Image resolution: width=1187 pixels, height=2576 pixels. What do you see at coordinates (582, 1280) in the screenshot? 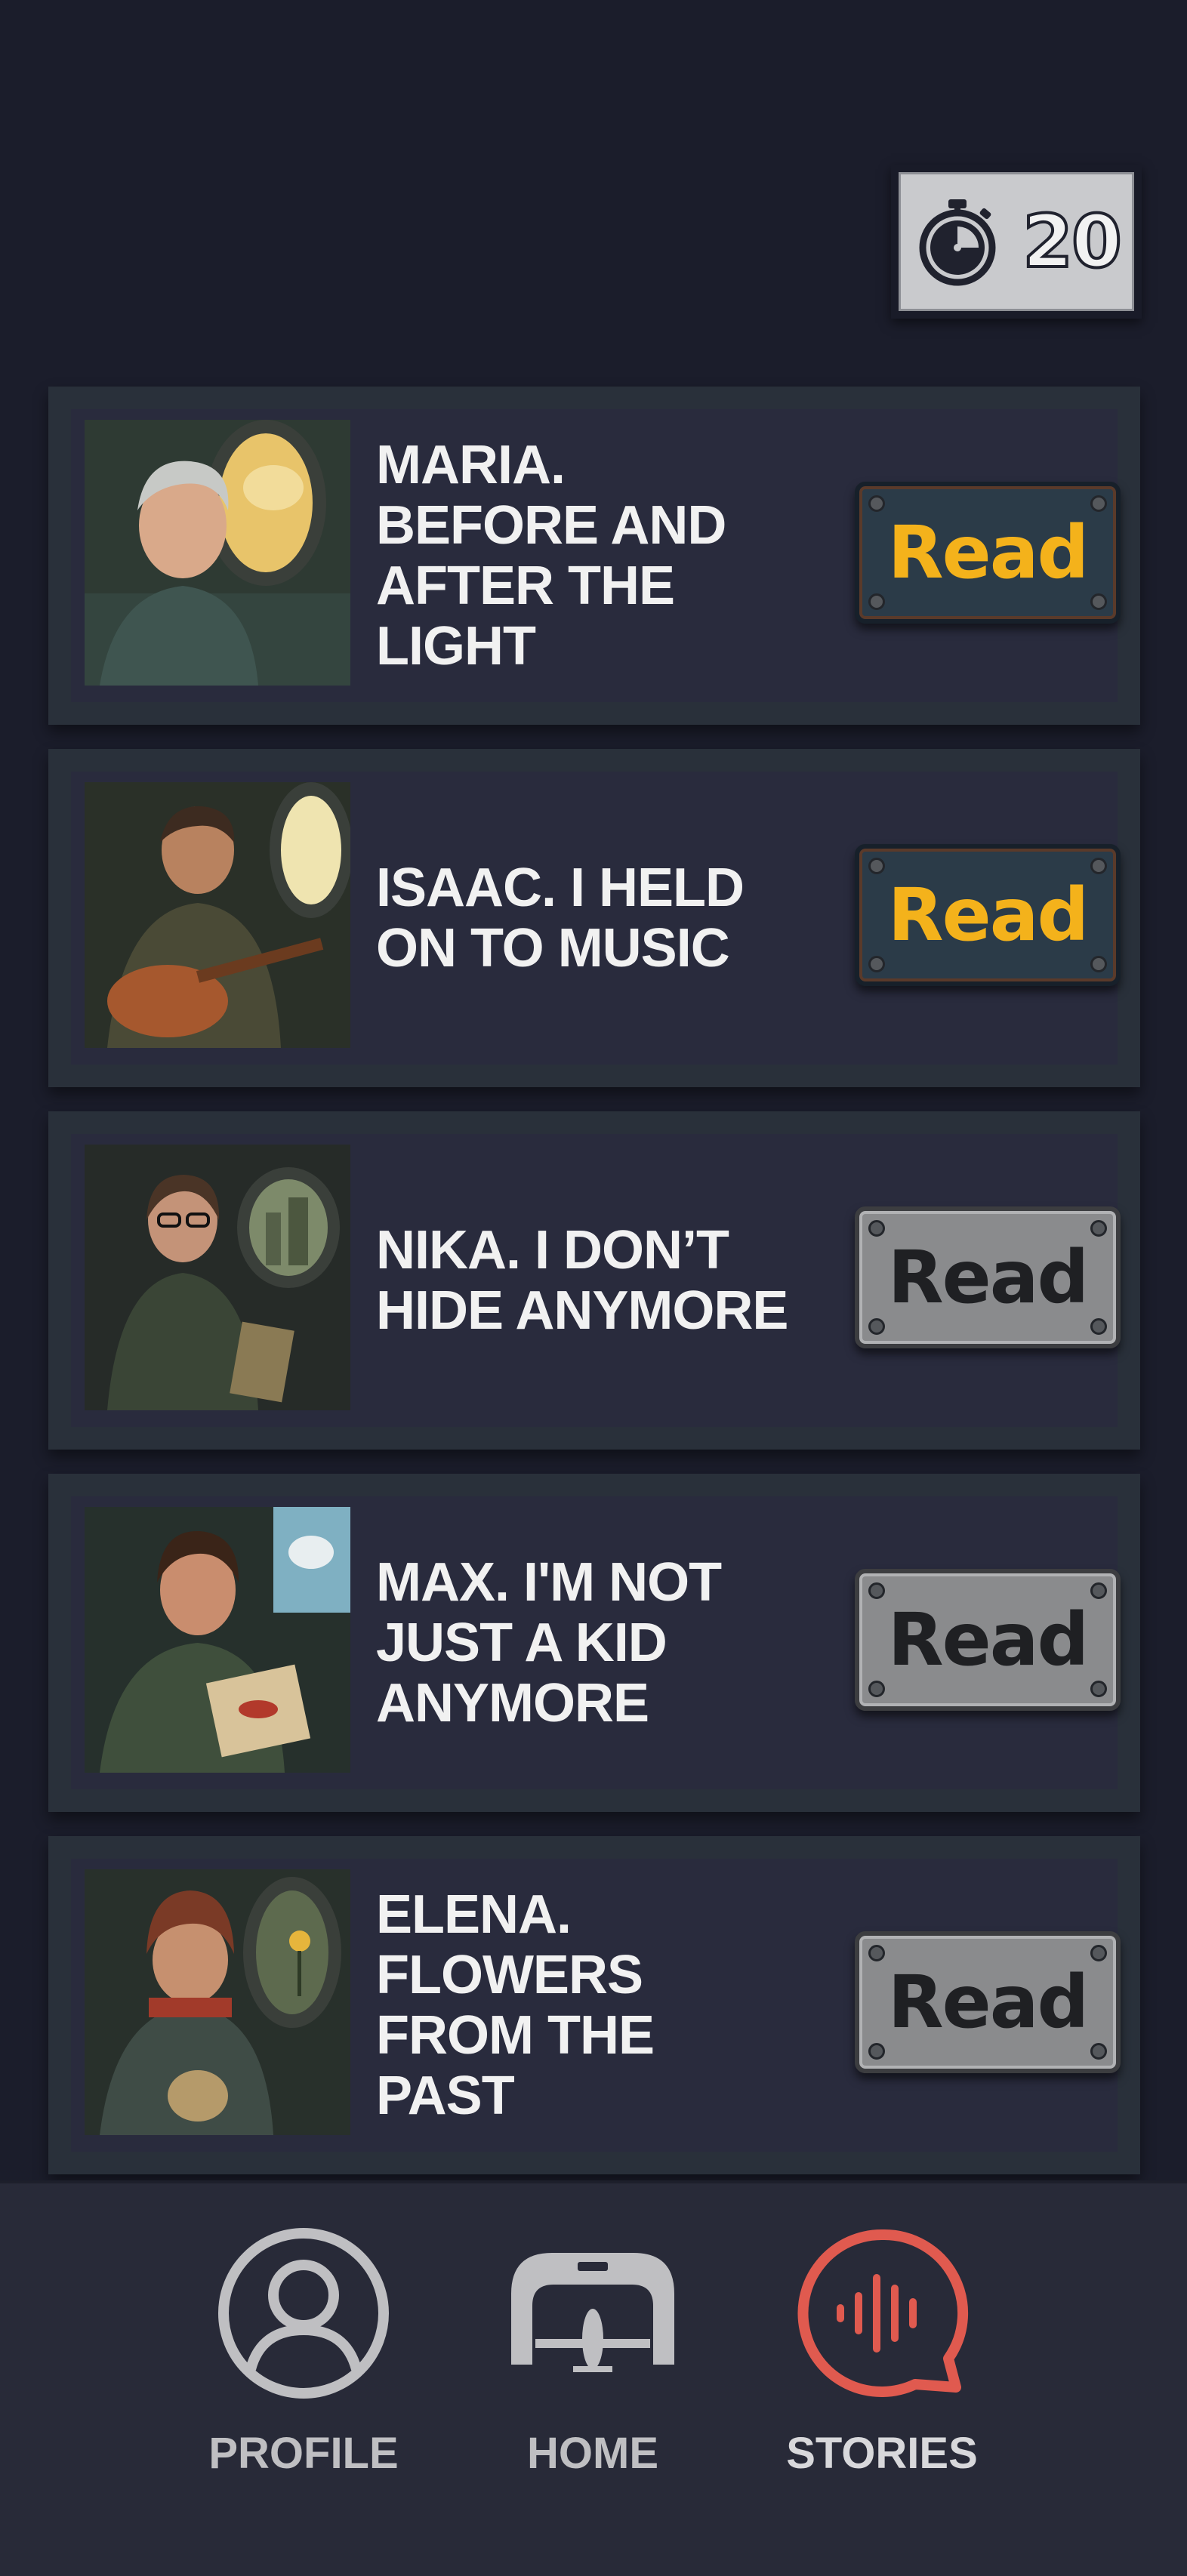
I see `story-title: Nika. I don’t hide anymore` at bounding box center [582, 1280].